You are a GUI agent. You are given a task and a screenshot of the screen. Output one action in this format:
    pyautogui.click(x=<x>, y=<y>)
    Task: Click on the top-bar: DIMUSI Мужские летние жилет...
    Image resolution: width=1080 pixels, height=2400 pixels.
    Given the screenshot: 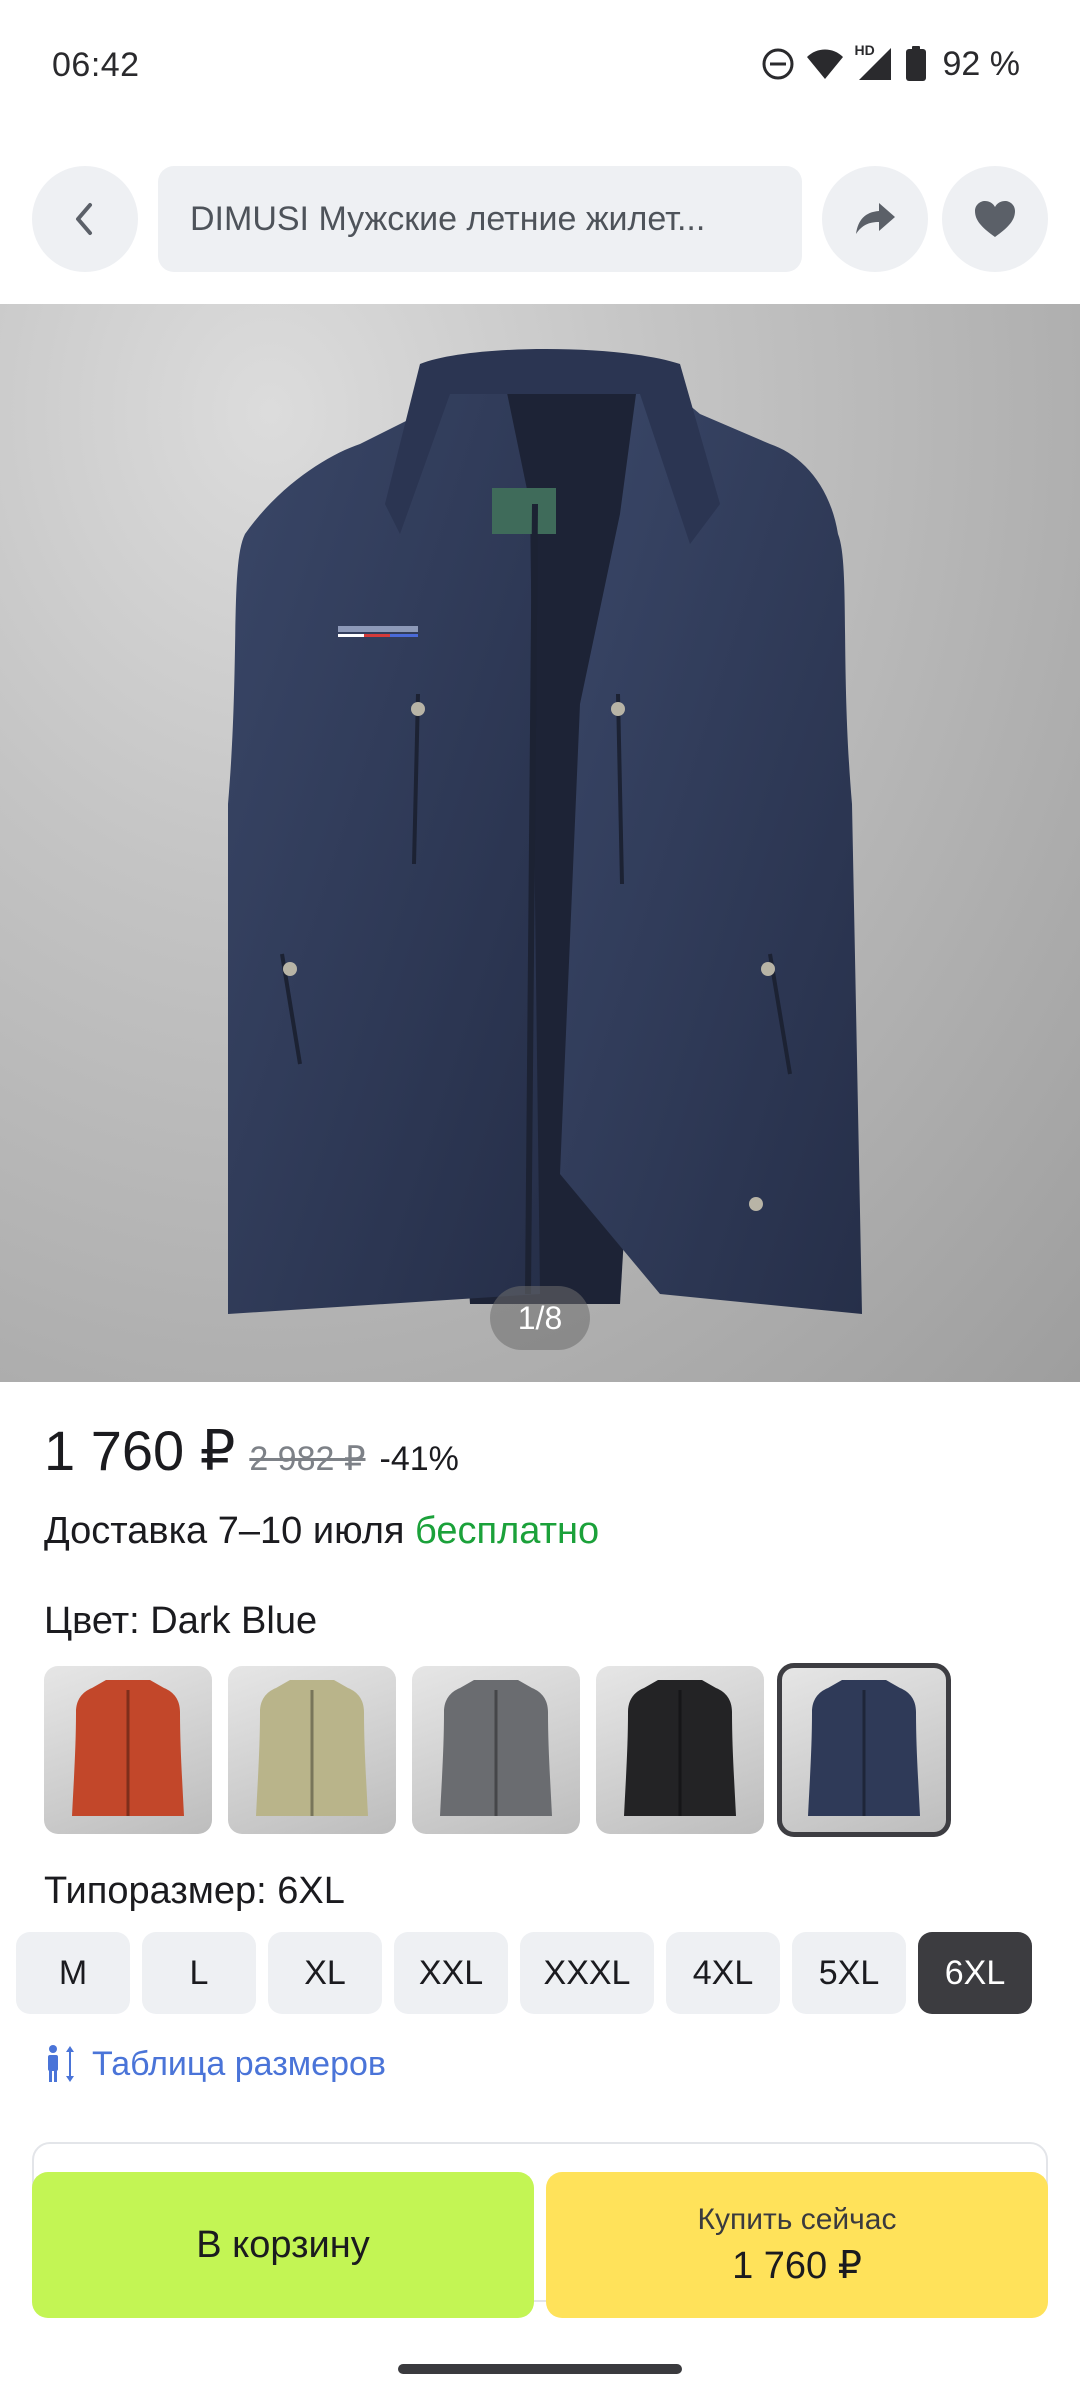 What is the action you would take?
    pyautogui.click(x=540, y=219)
    